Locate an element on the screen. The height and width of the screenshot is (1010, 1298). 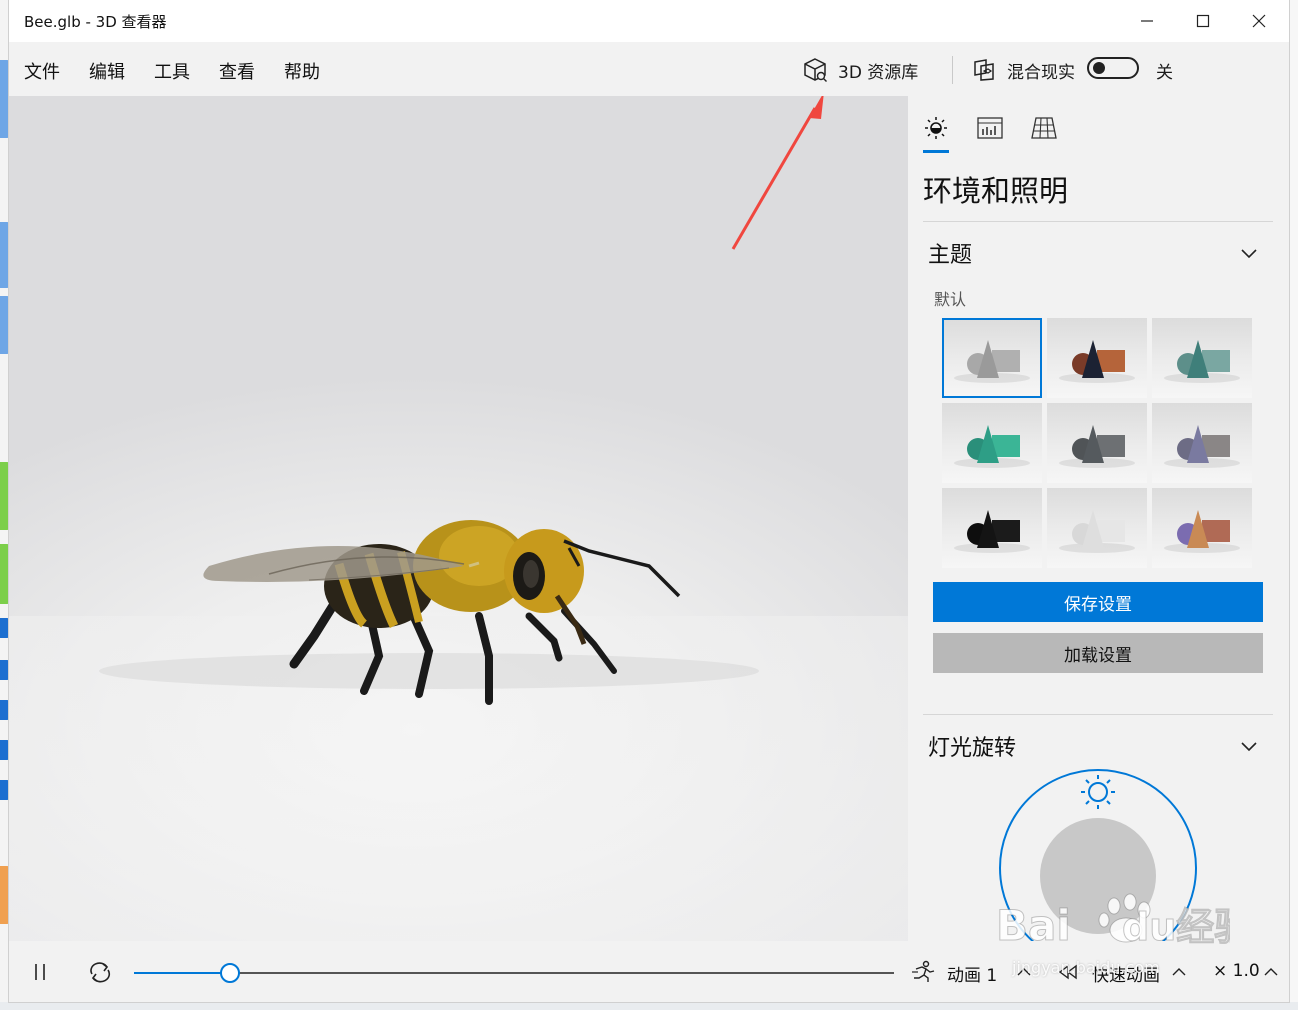
watermark-url: jingyan.baidu.com is located at coordinates (1086, 967).